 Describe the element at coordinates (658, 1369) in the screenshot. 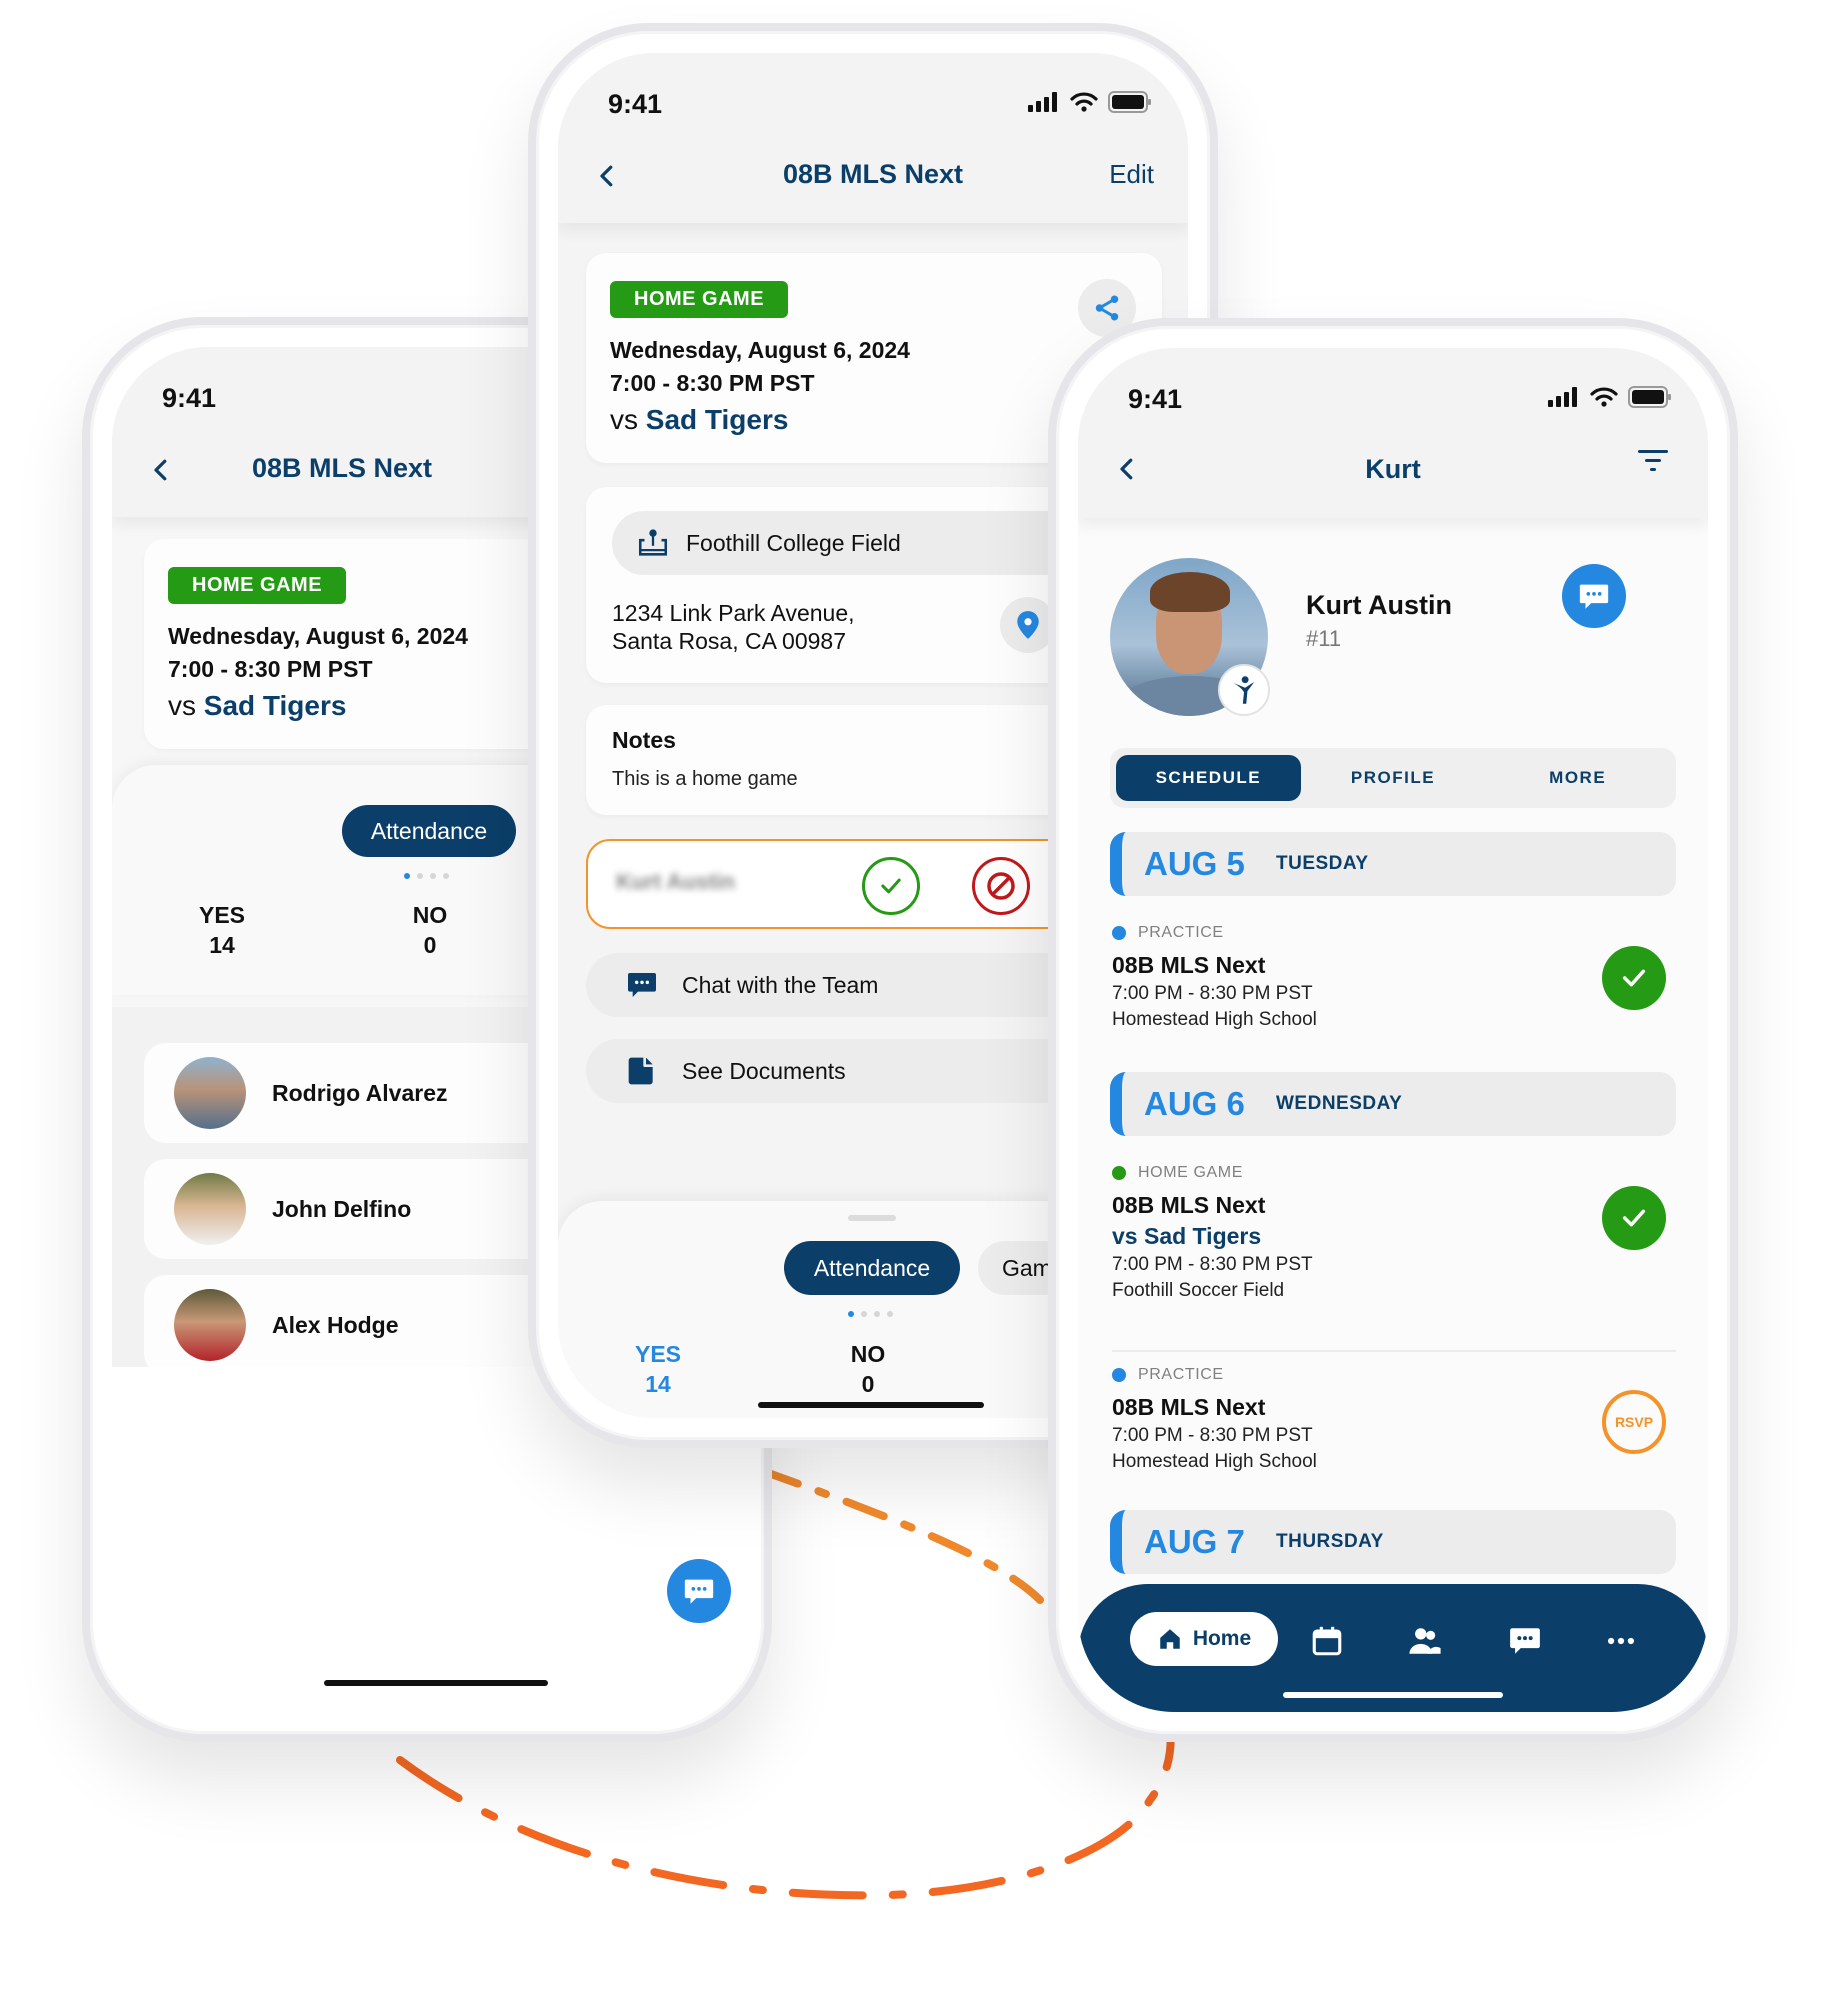

I see `count-yes: YES 14` at that location.